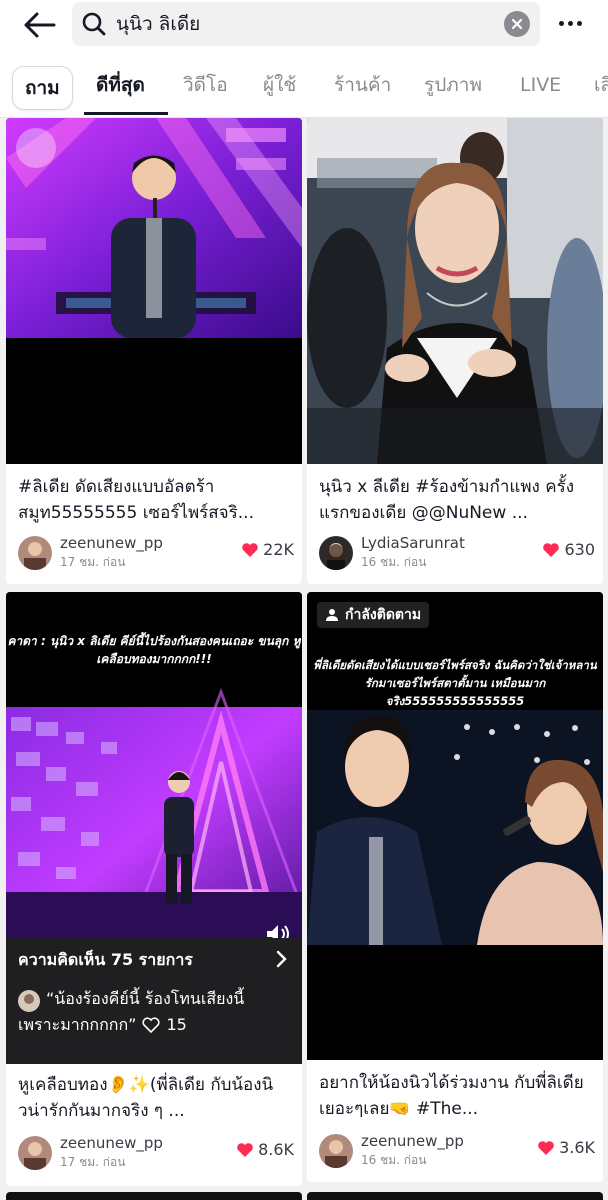  I want to click on chevron-right-icon, so click(282, 961).